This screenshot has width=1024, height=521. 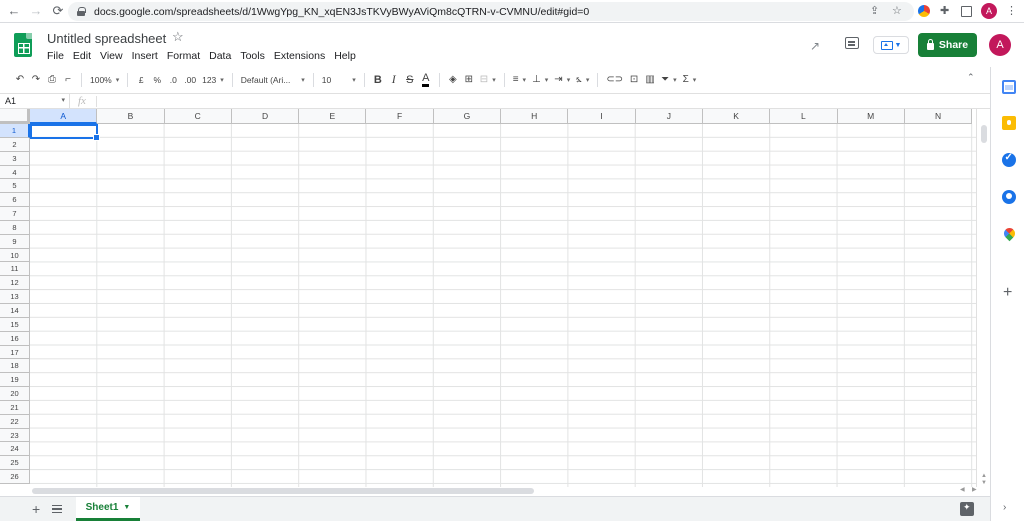 What do you see at coordinates (15, 394) in the screenshot?
I see `row-header: 20` at bounding box center [15, 394].